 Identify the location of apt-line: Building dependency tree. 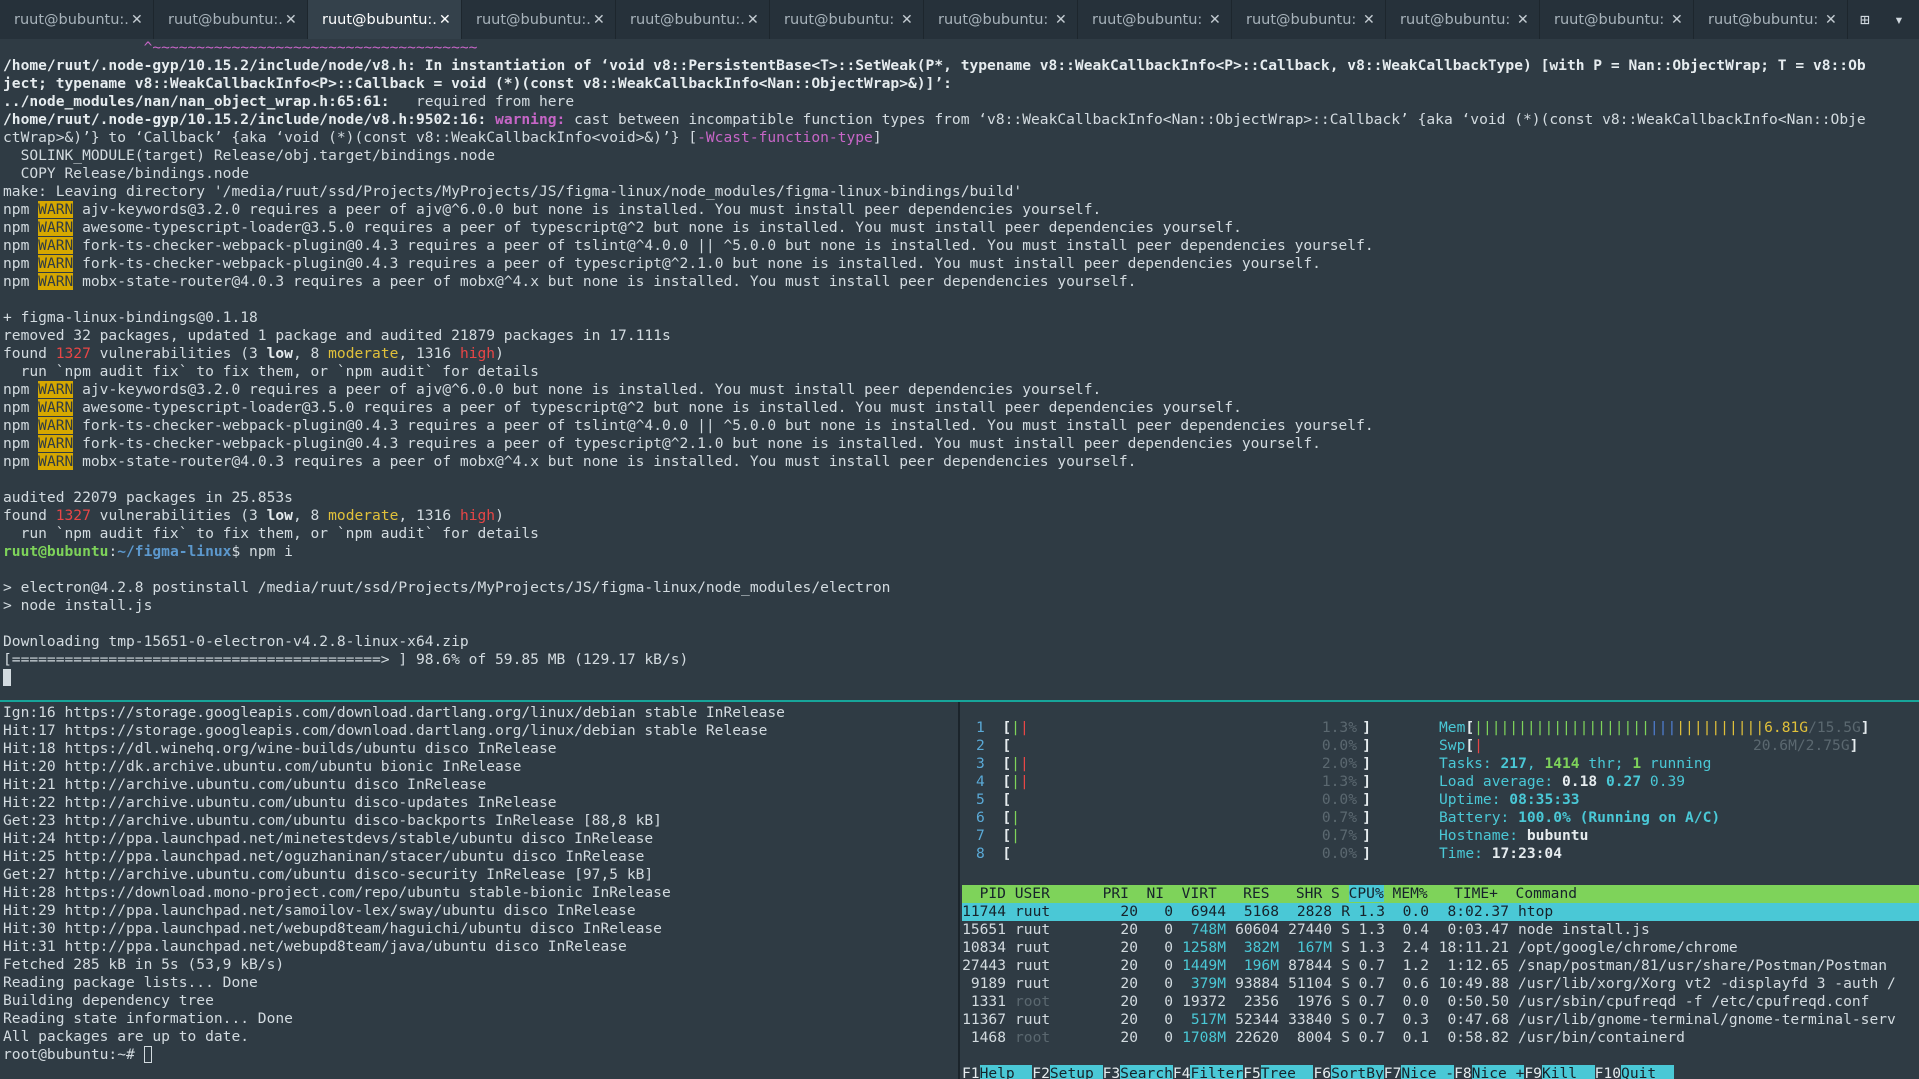
(108, 1000).